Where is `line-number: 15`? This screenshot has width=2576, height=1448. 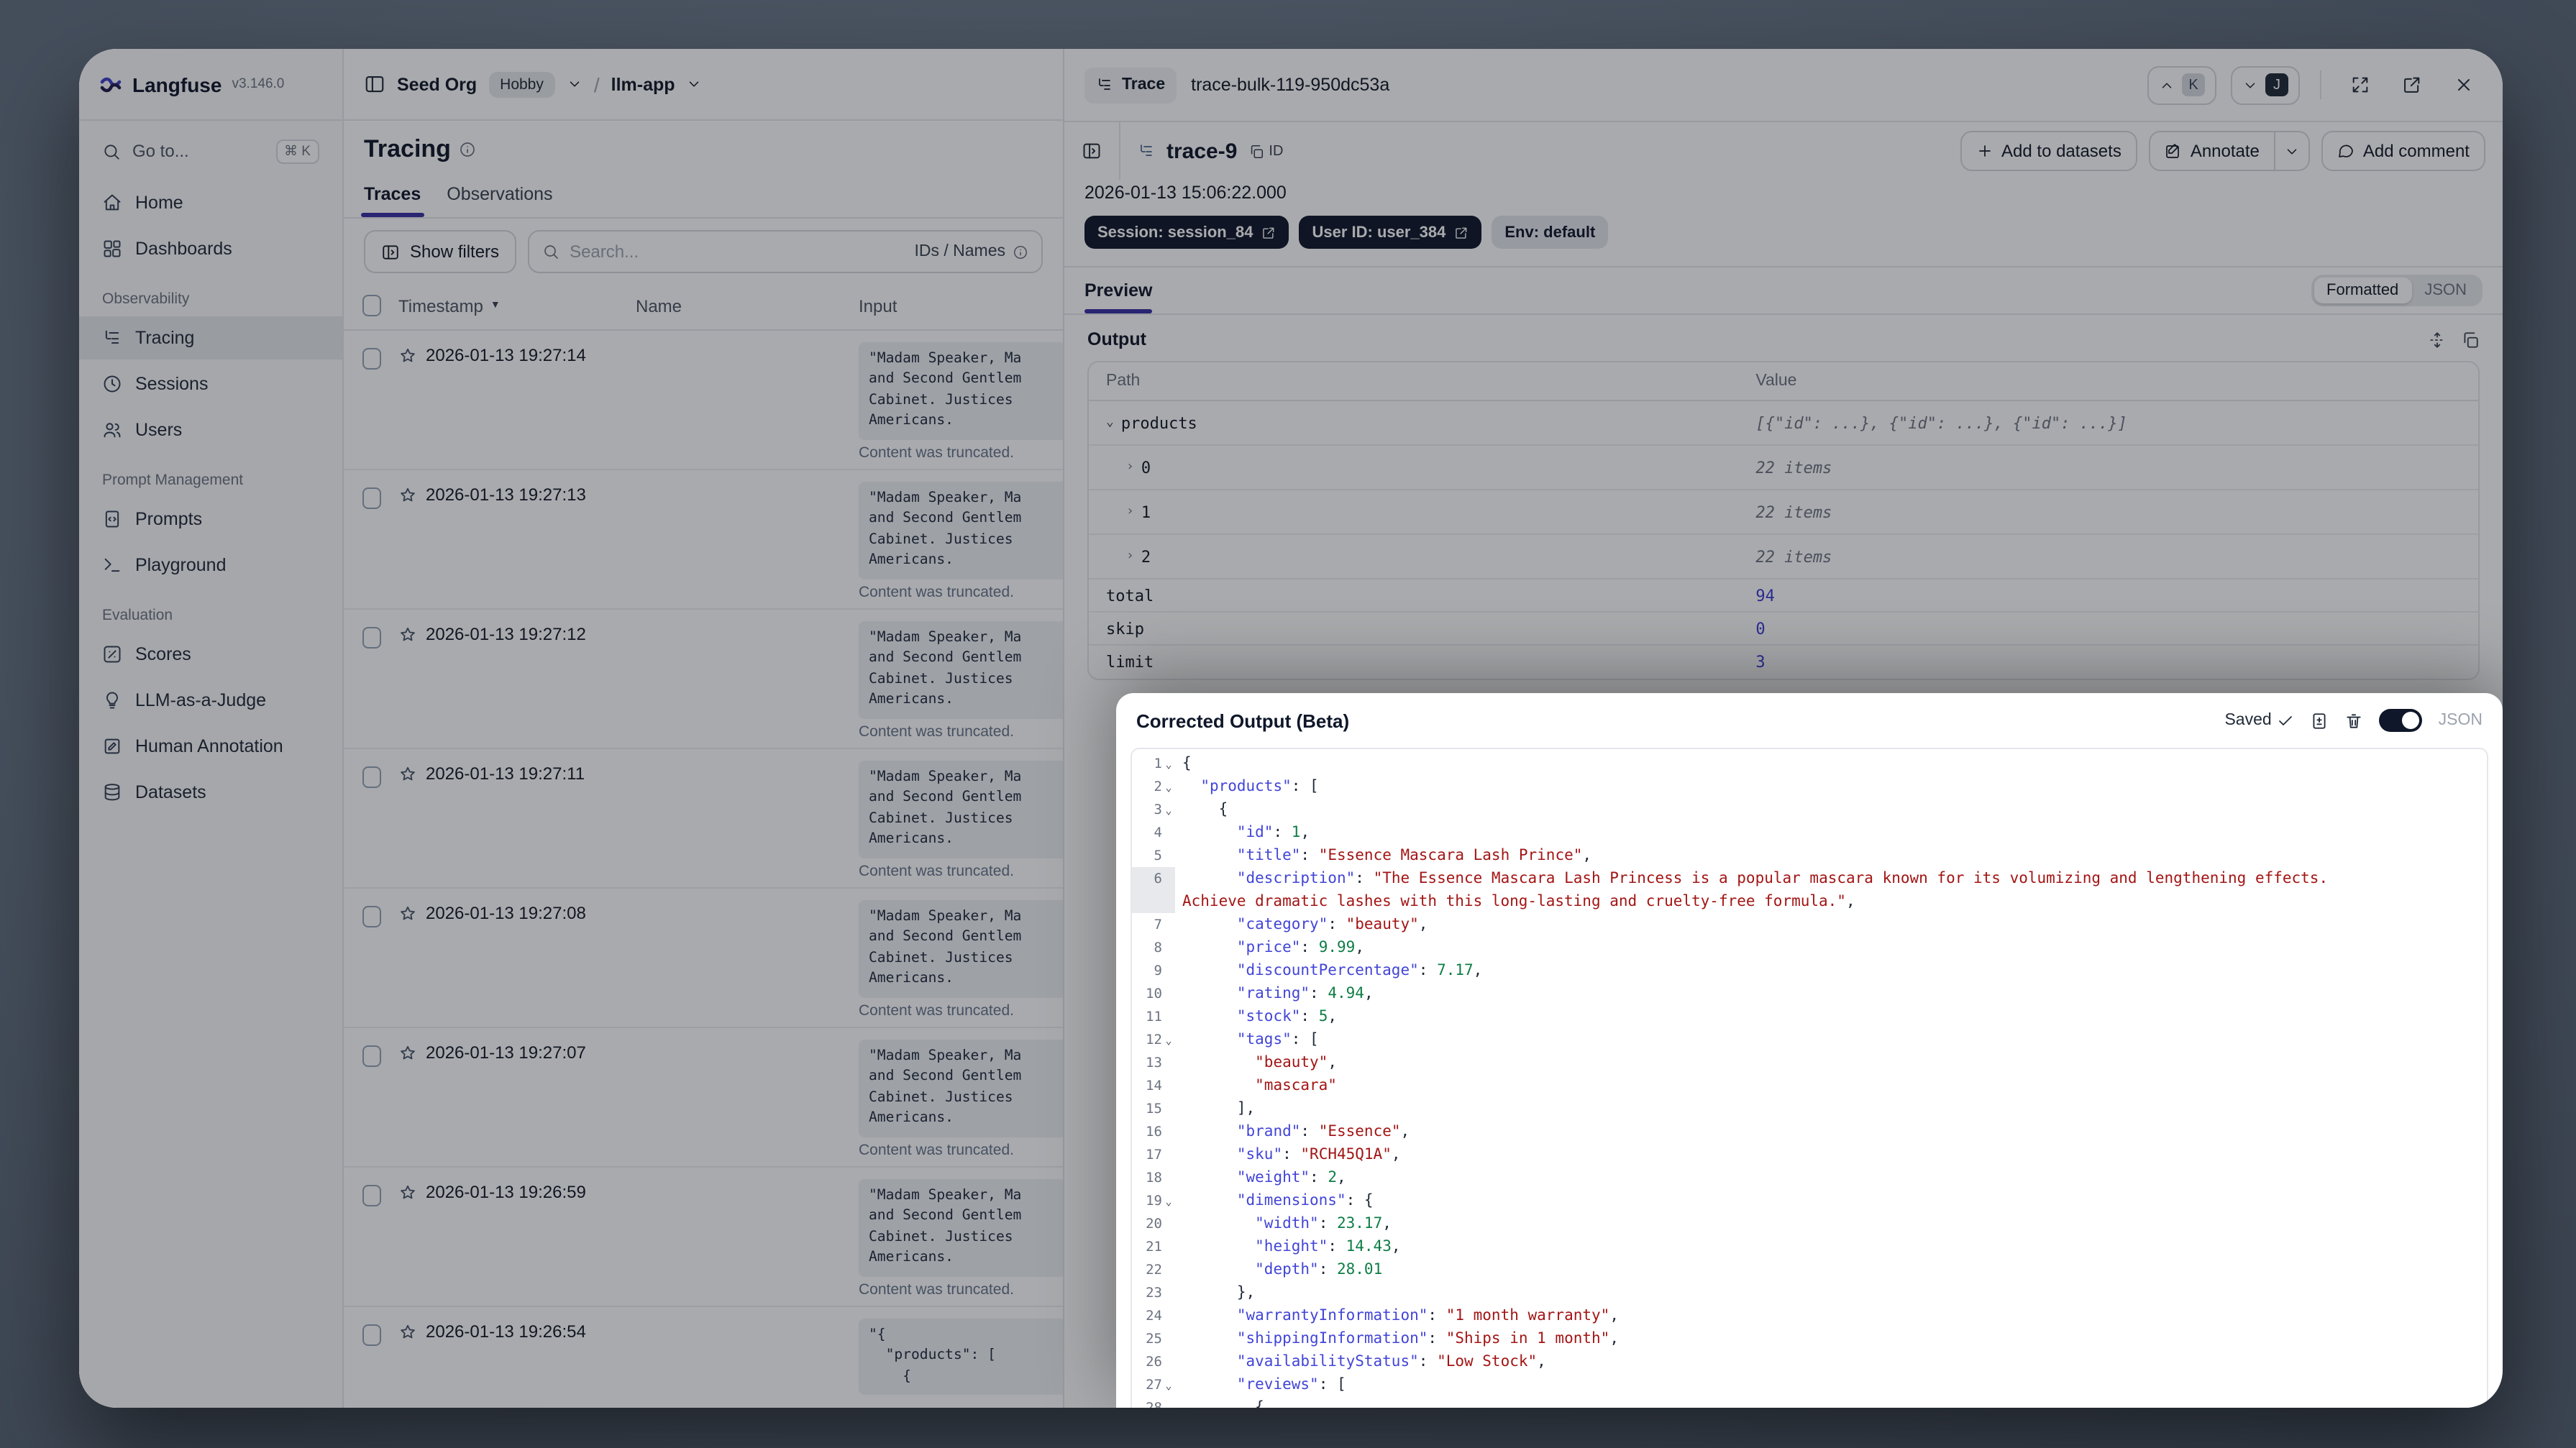
line-number: 15 is located at coordinates (1154, 1109).